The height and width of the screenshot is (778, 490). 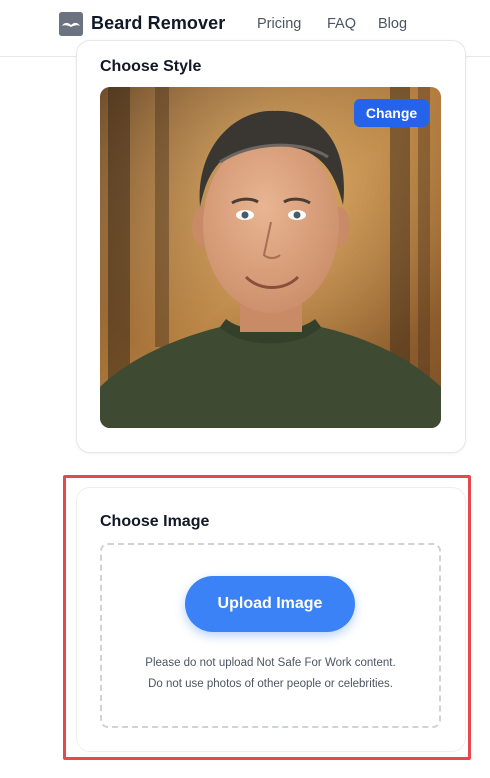 What do you see at coordinates (392, 24) in the screenshot?
I see `nav-link-blog: Blog` at bounding box center [392, 24].